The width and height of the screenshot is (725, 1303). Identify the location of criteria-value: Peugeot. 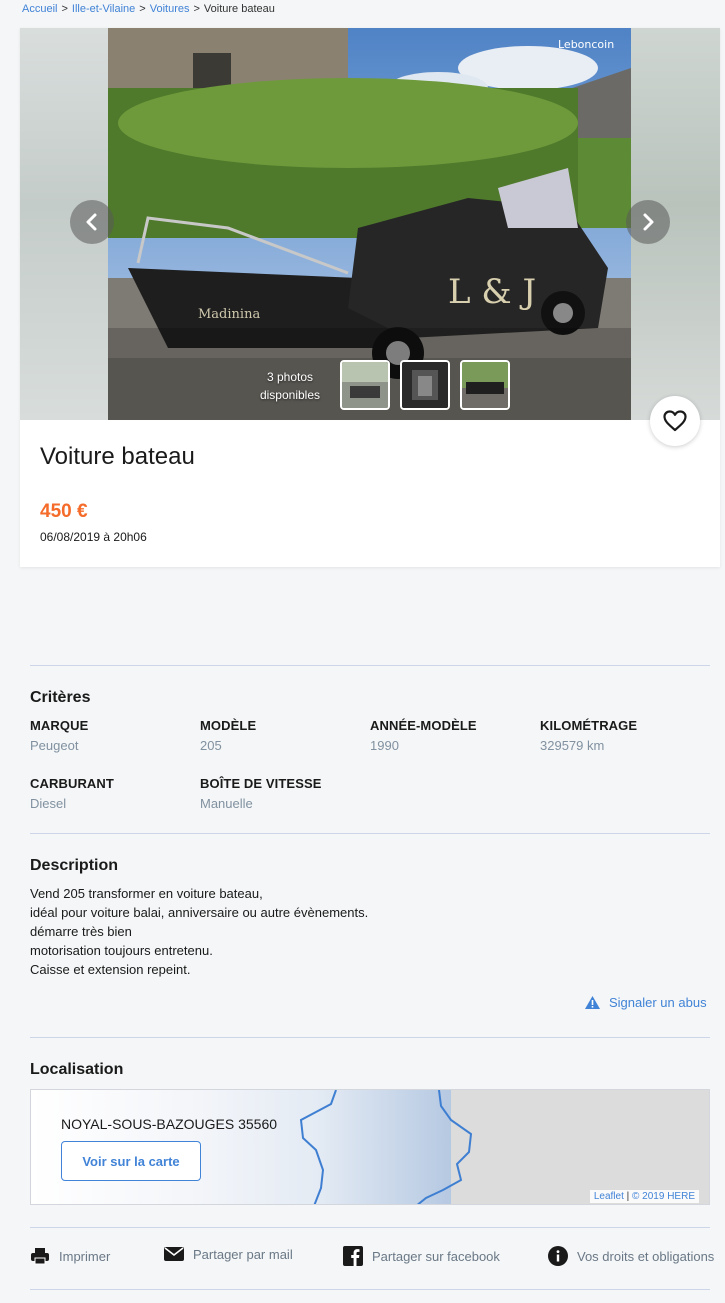
(54, 745).